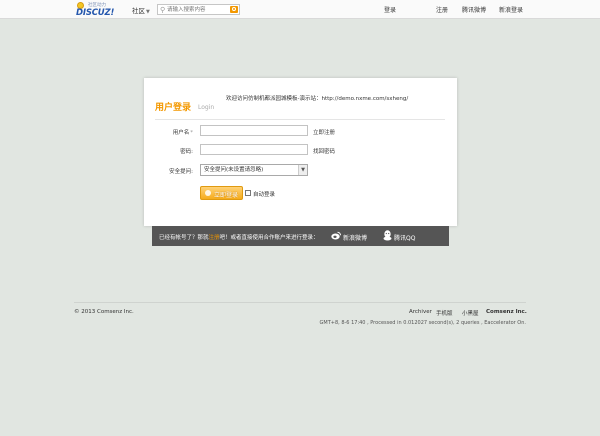 The height and width of the screenshot is (436, 600). Describe the element at coordinates (254, 149) in the screenshot. I see `password-field` at that location.